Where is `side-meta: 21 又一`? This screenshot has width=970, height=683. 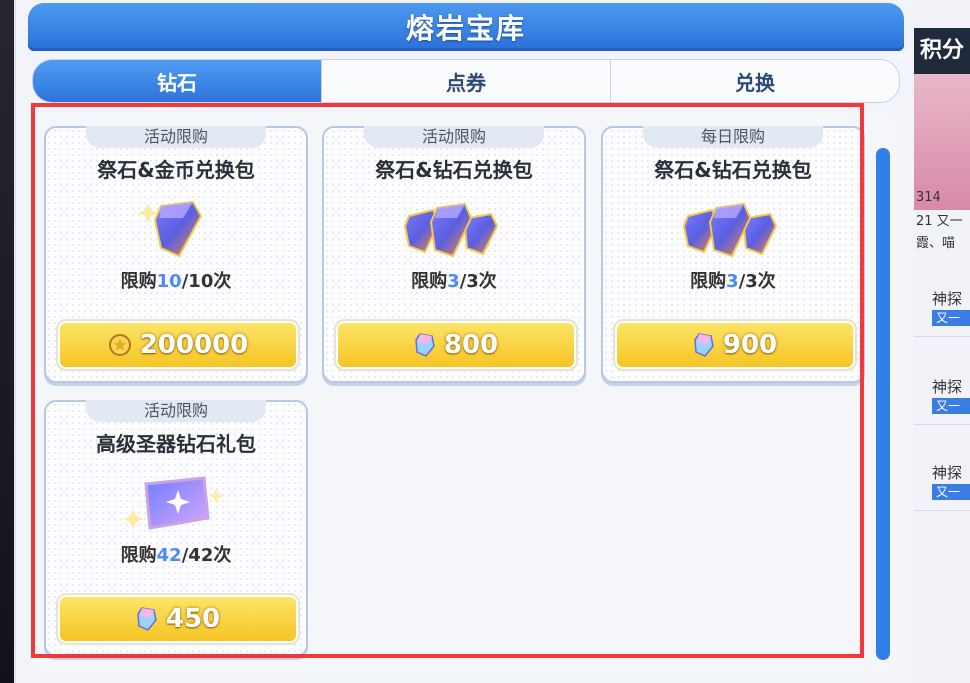
side-meta: 21 又一 is located at coordinates (939, 221).